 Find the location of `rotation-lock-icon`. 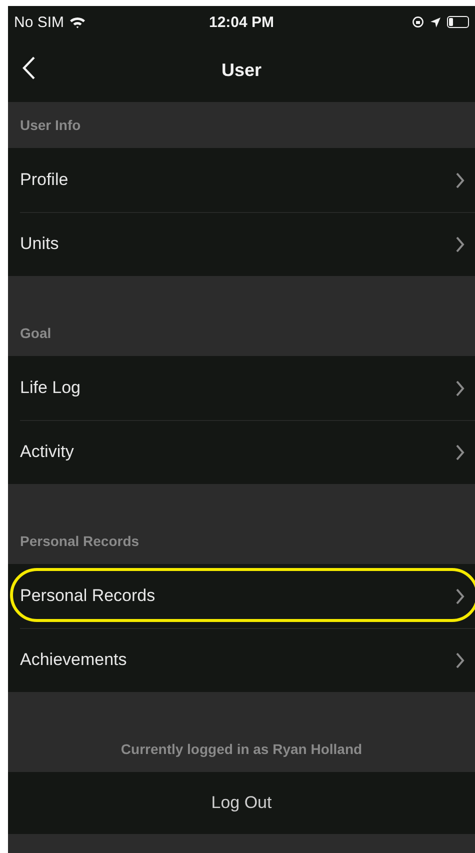

rotation-lock-icon is located at coordinates (418, 22).